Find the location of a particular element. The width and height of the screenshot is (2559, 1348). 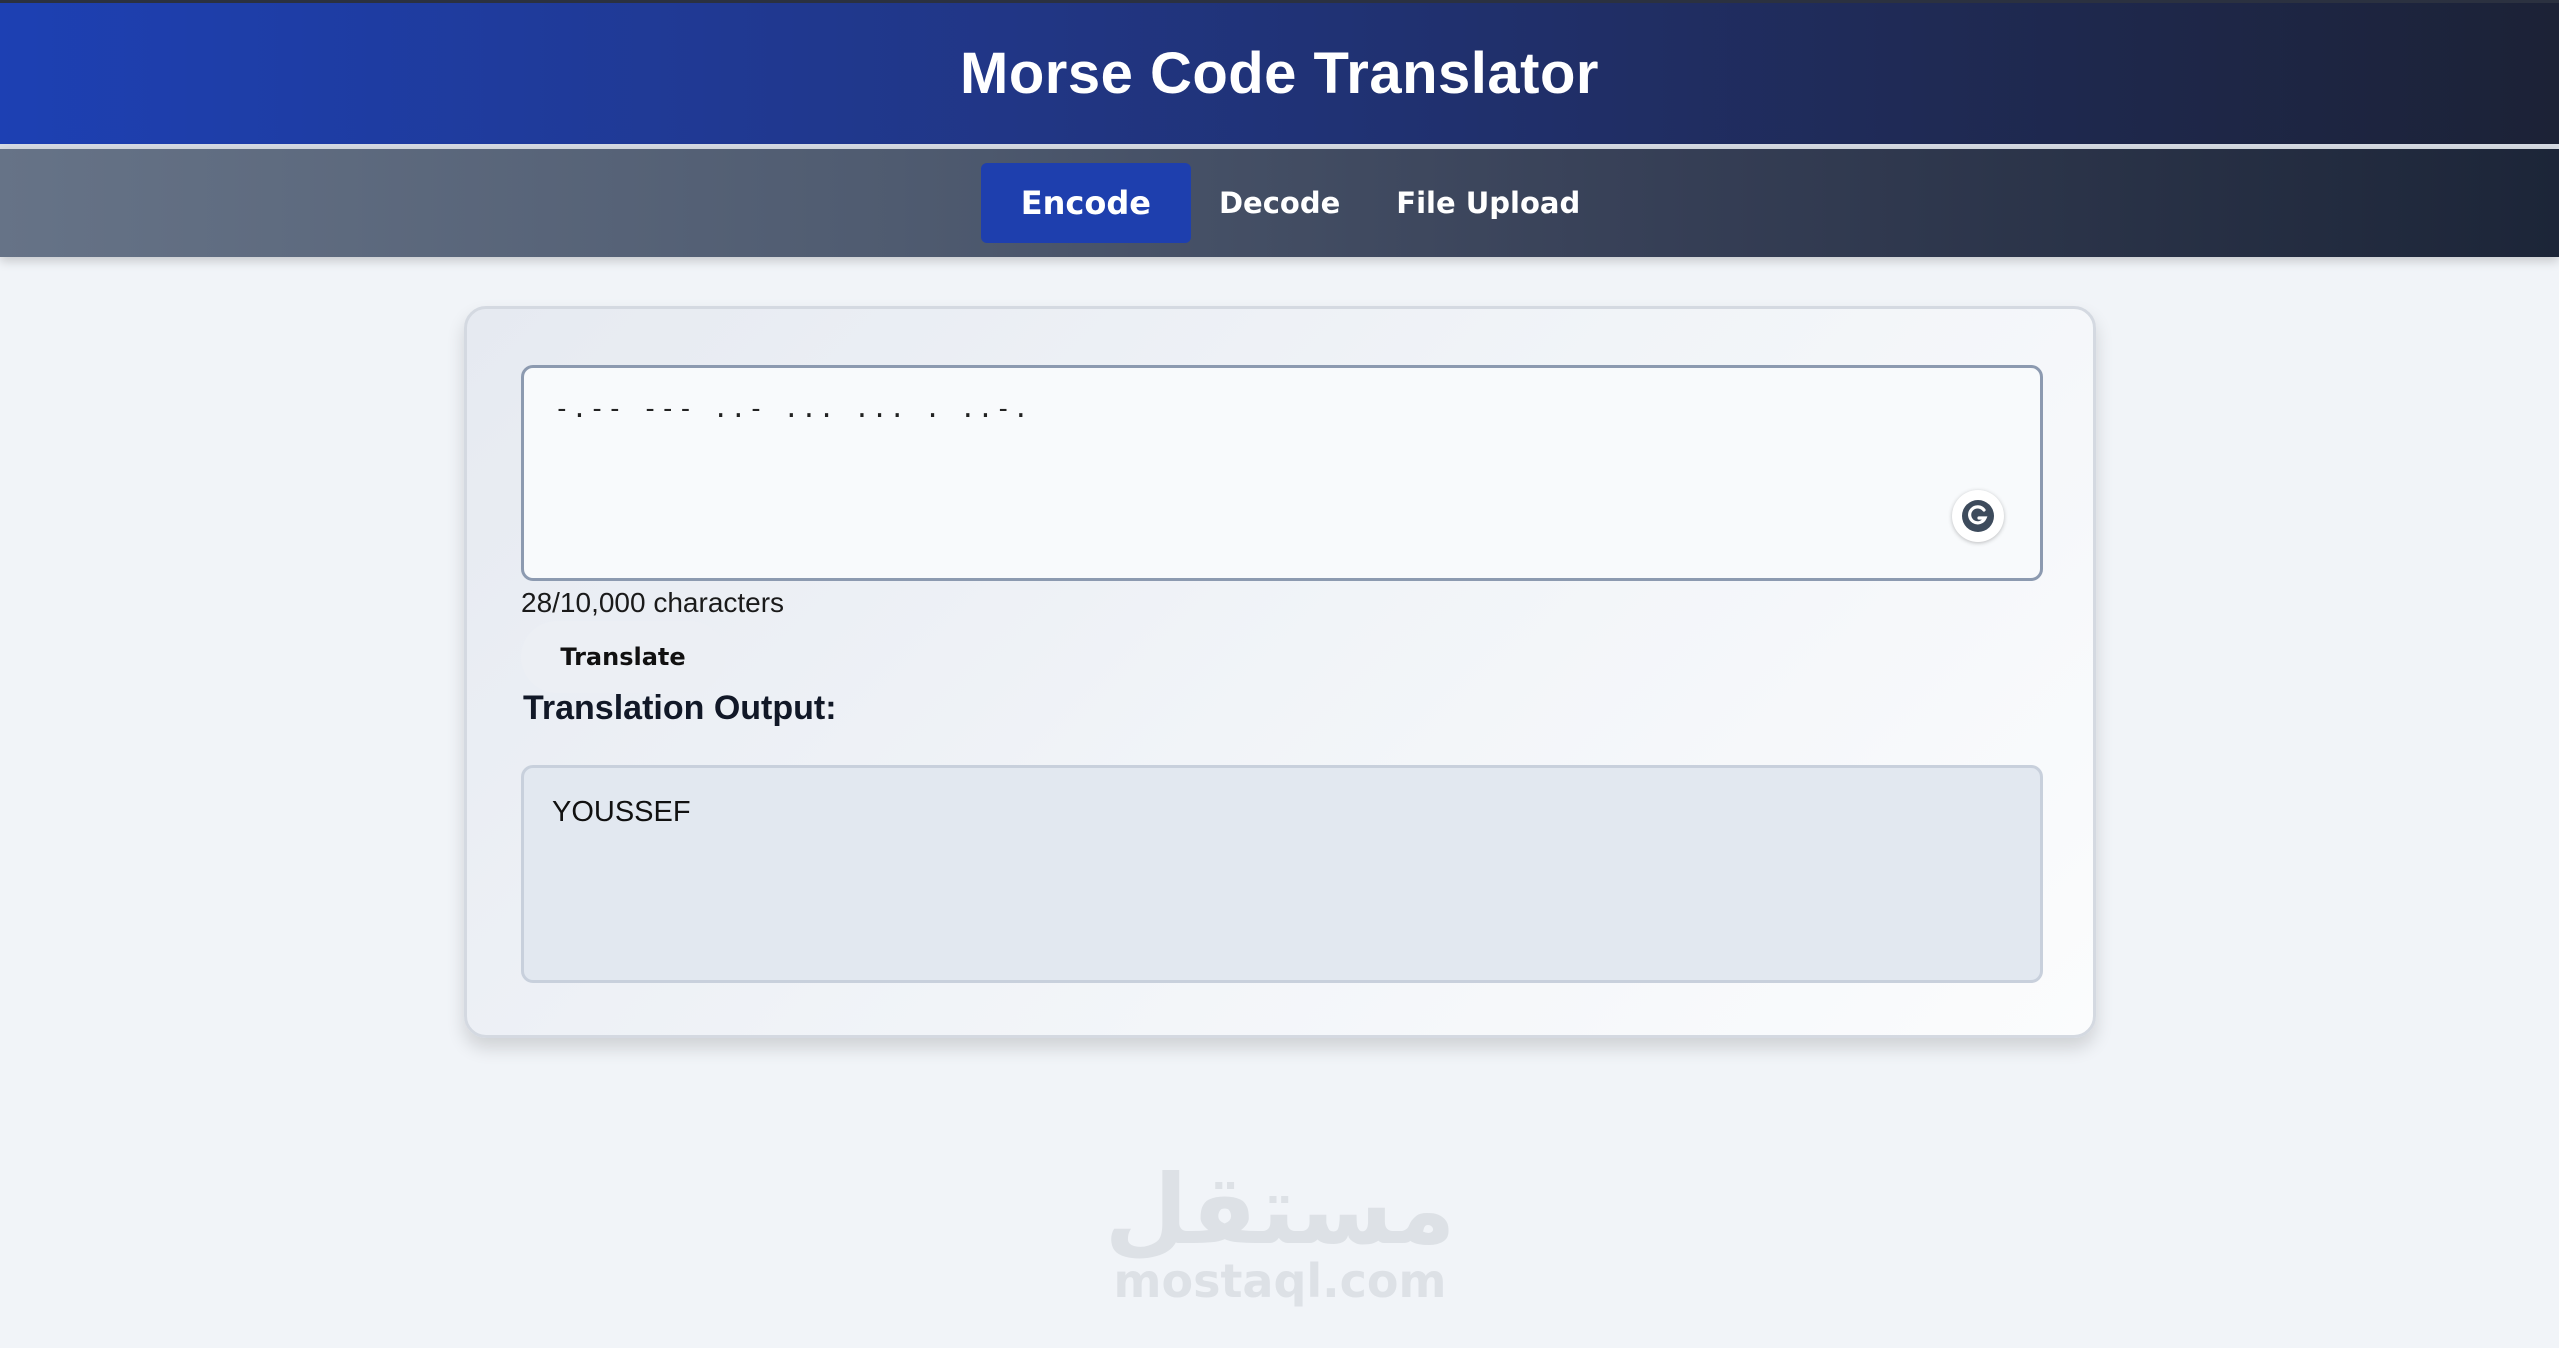

mostaql-watermark: مستقل mostaql.com is located at coordinates (1280, 1234).